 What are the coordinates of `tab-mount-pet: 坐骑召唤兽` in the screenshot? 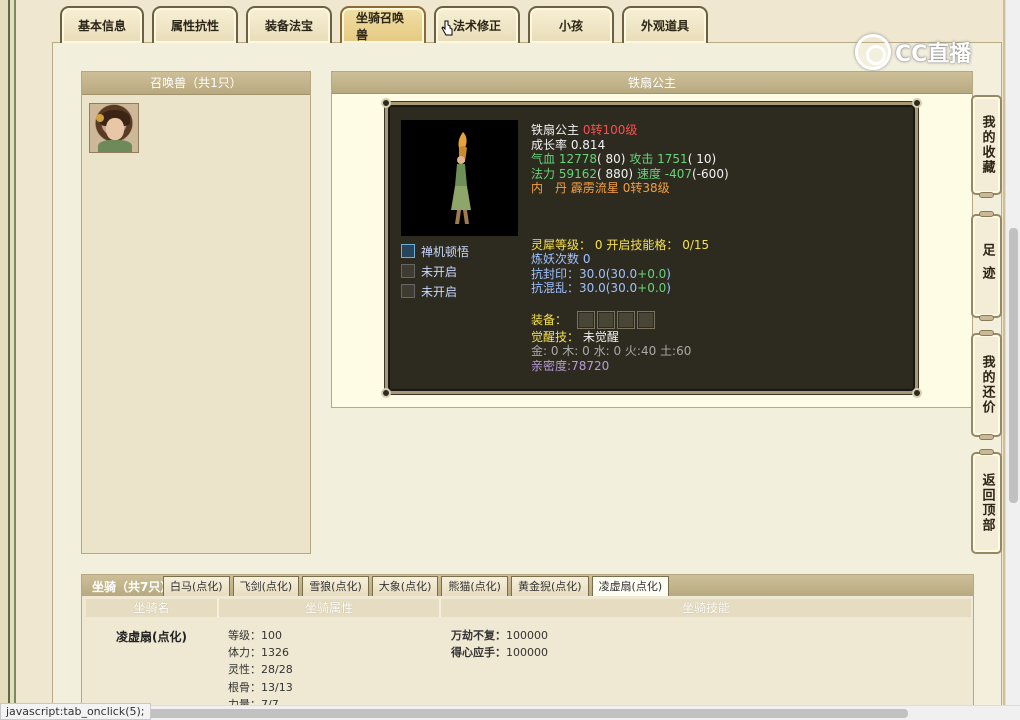 It's located at (383, 24).